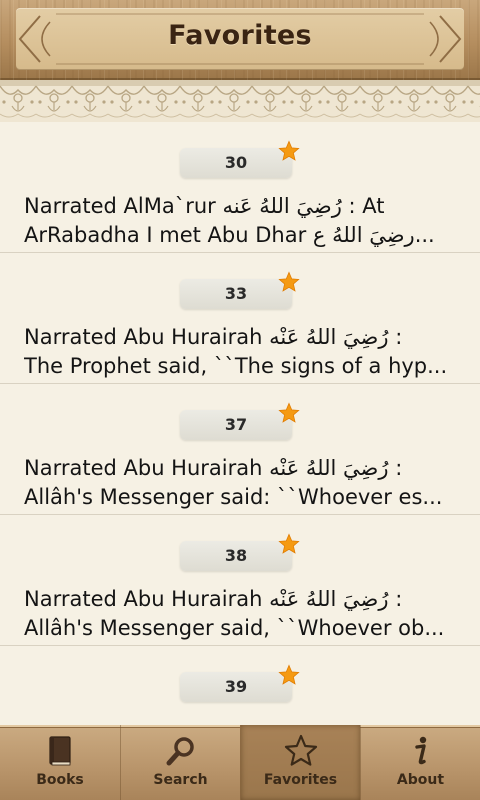 This screenshot has width=480, height=800. I want to click on tab-favorites: Favorites, so click(300, 762).